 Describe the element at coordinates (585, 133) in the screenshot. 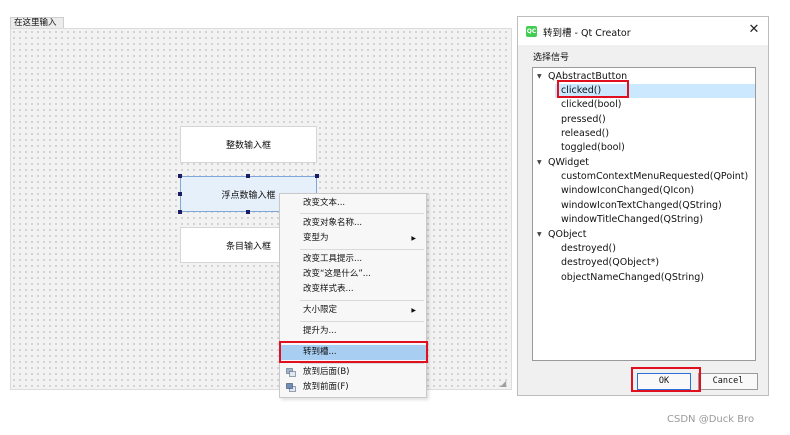

I see `signal-item: released()` at that location.